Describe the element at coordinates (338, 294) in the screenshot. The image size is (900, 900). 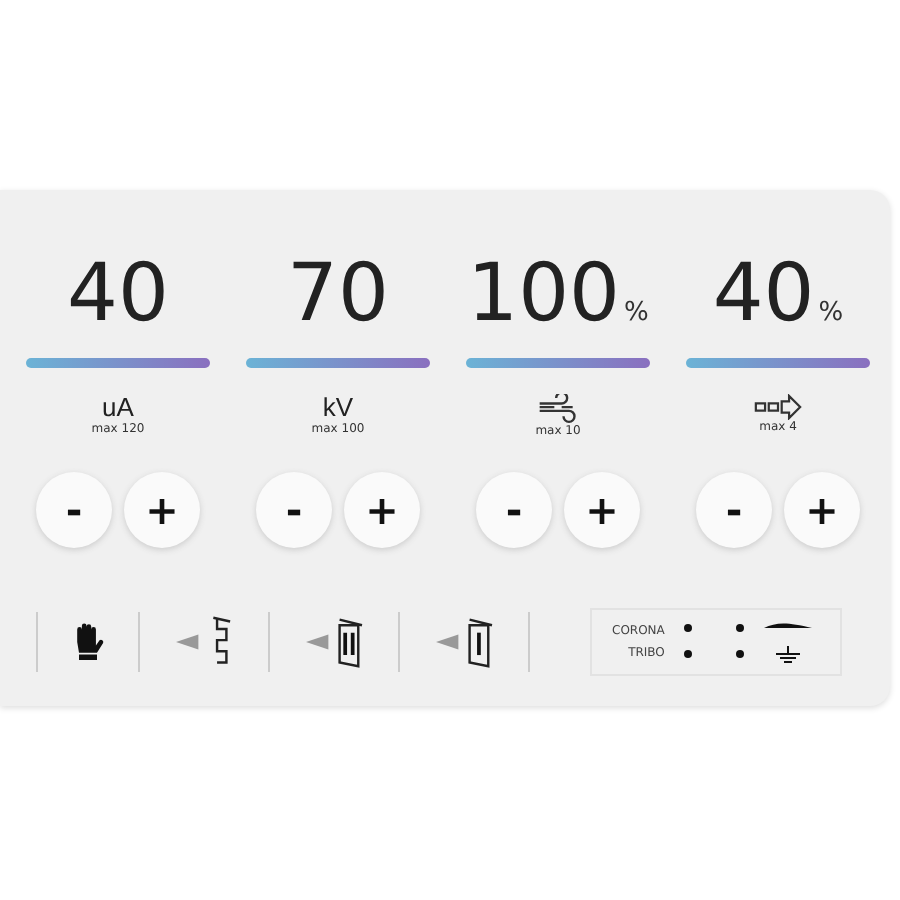
I see `reading-value: 70` at that location.